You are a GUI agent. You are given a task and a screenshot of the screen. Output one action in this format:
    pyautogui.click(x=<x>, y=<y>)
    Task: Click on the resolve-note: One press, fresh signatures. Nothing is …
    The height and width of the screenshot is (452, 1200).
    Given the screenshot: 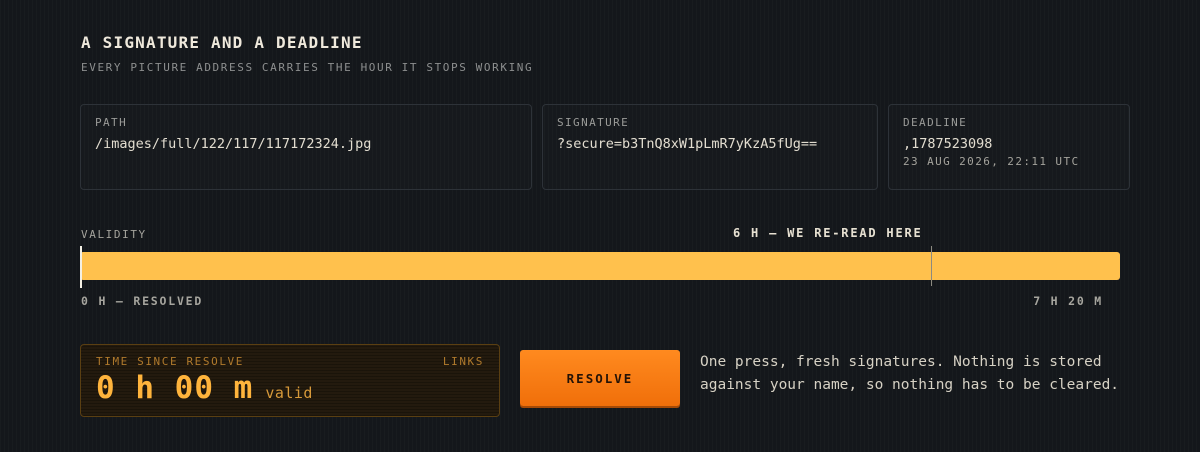 What is the action you would take?
    pyautogui.click(x=910, y=373)
    